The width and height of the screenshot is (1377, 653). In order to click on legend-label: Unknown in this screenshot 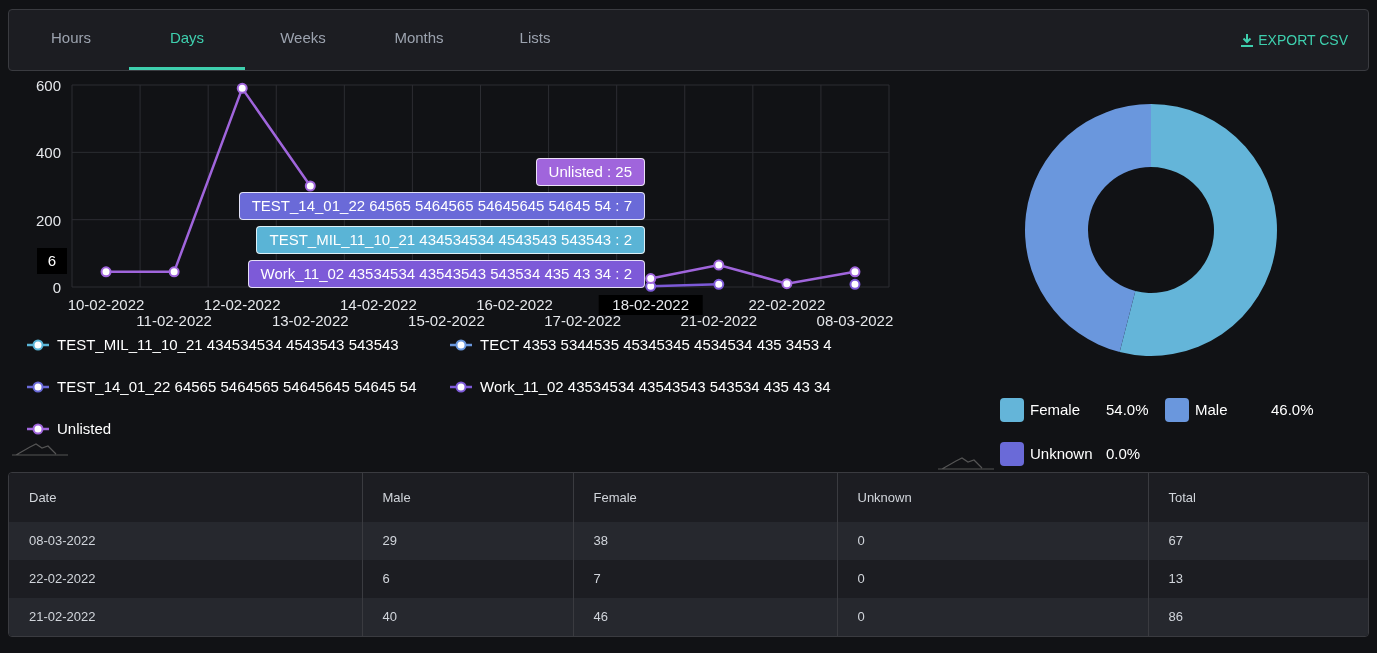, I will do `click(1062, 453)`.